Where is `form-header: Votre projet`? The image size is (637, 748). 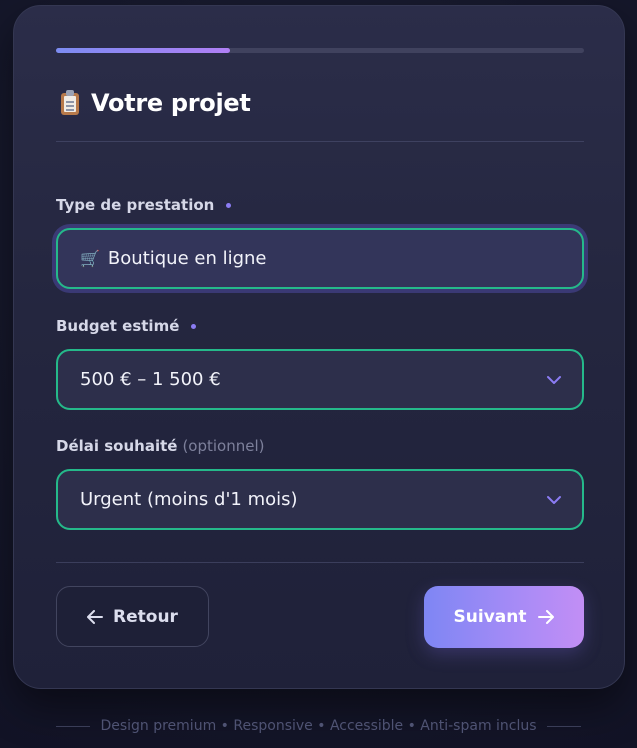
form-header: Votre projet is located at coordinates (155, 103).